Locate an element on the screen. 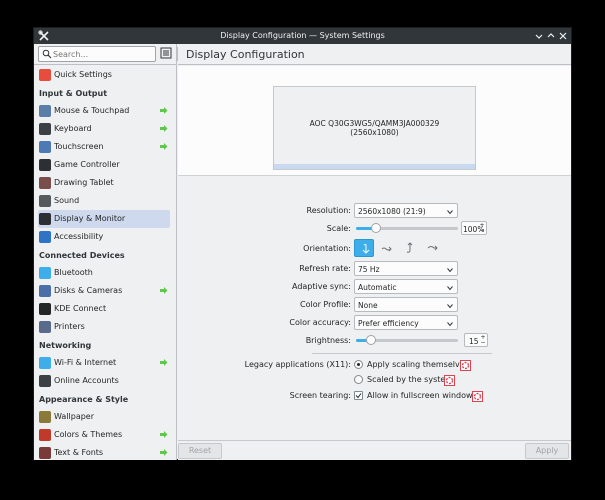  color-accuracy-dropdown: Prefer efficiency is located at coordinates (406, 322).